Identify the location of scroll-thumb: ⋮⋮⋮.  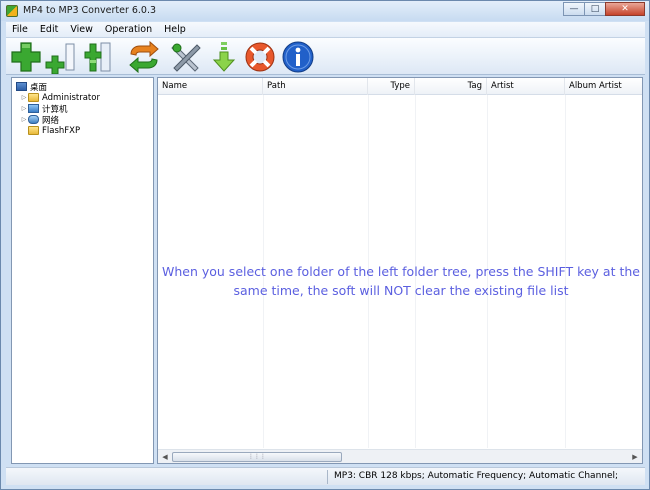
(257, 457).